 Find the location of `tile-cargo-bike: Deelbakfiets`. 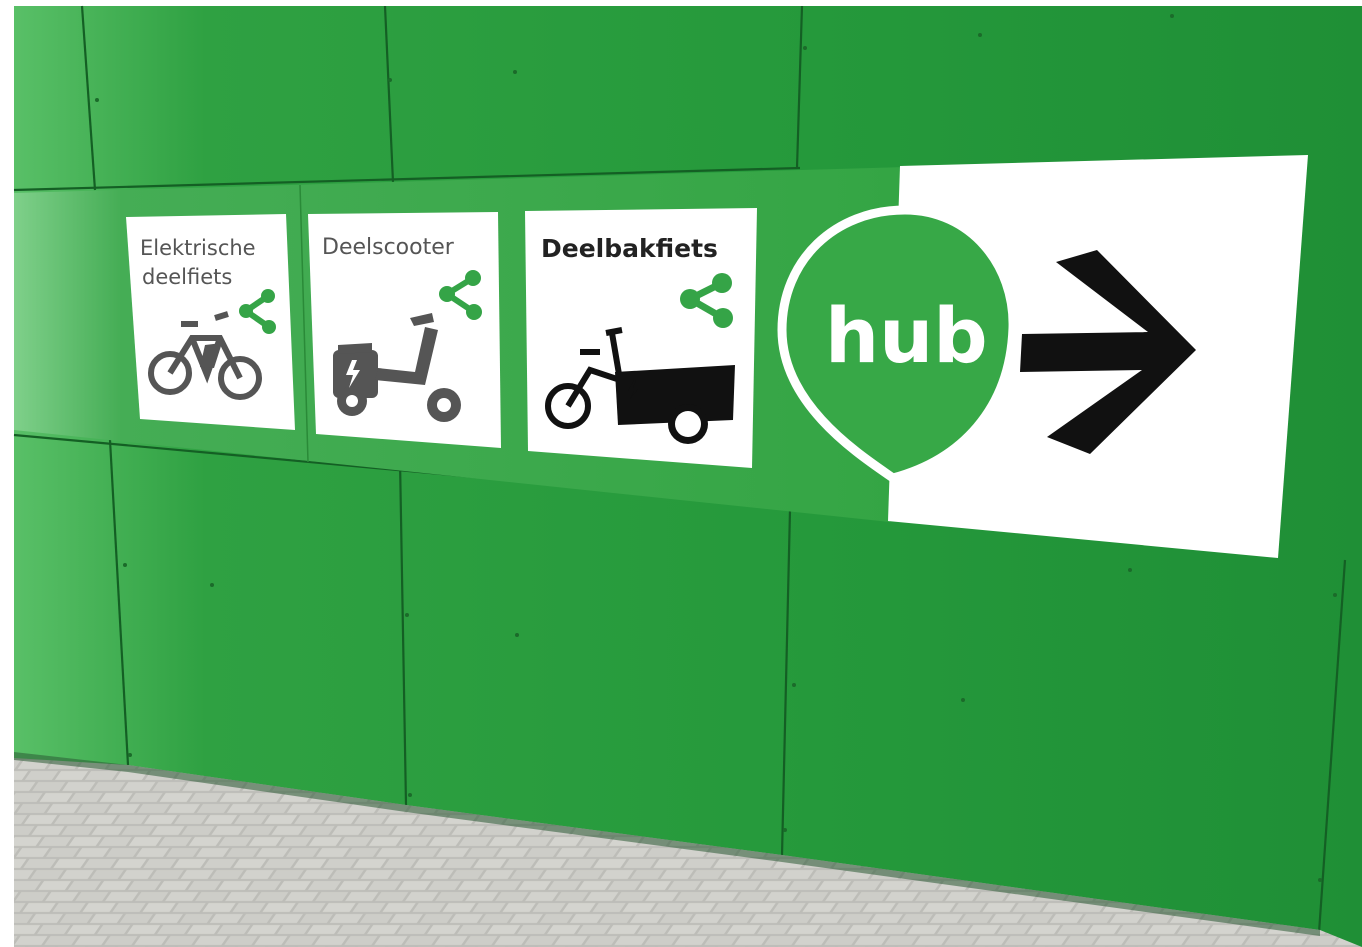

tile-cargo-bike: Deelbakfiets is located at coordinates (641, 338).